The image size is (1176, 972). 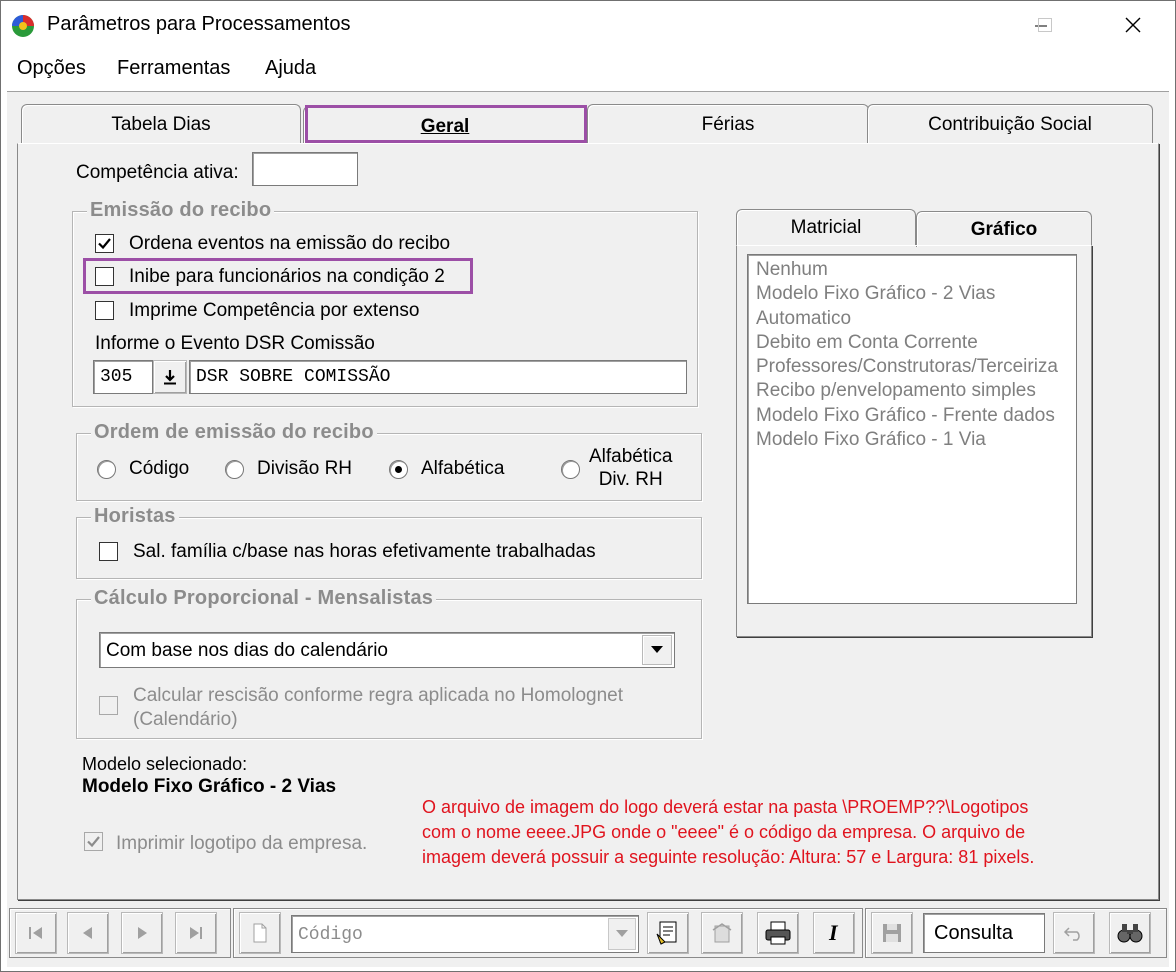 I want to click on menu-opcoes: Opções, so click(x=51, y=68).